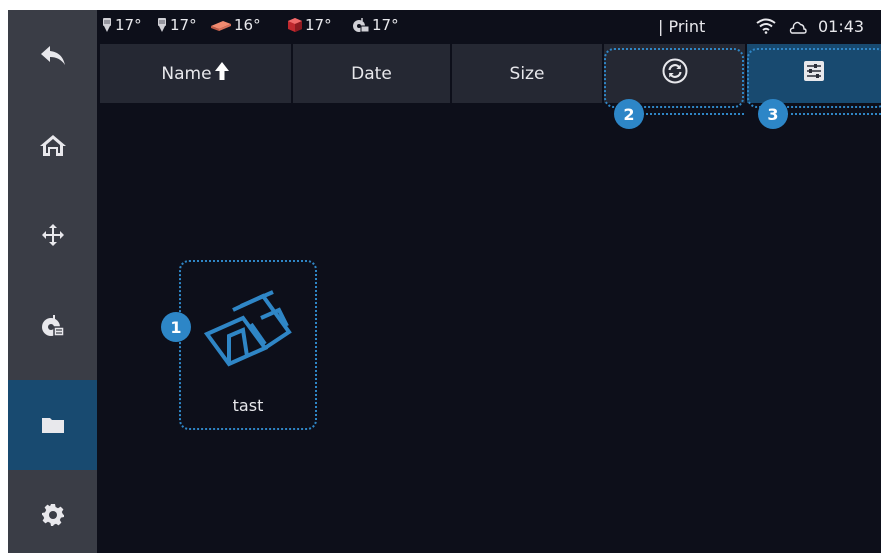 This screenshot has width=881, height=553. I want to click on chamber-temp: 17°, so click(309, 25).